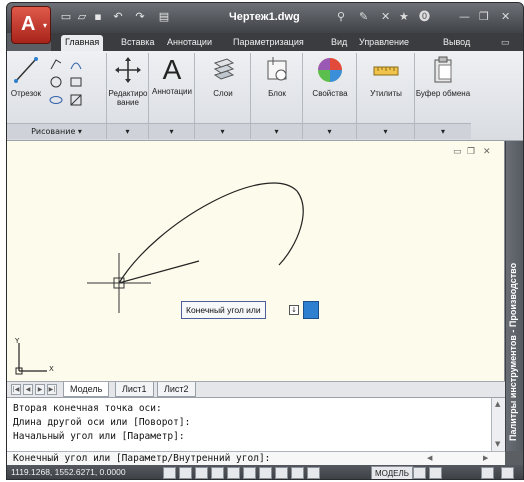 The height and width of the screenshot is (482, 524). What do you see at coordinates (313, 473) in the screenshot?
I see `quick-properties-icon` at bounding box center [313, 473].